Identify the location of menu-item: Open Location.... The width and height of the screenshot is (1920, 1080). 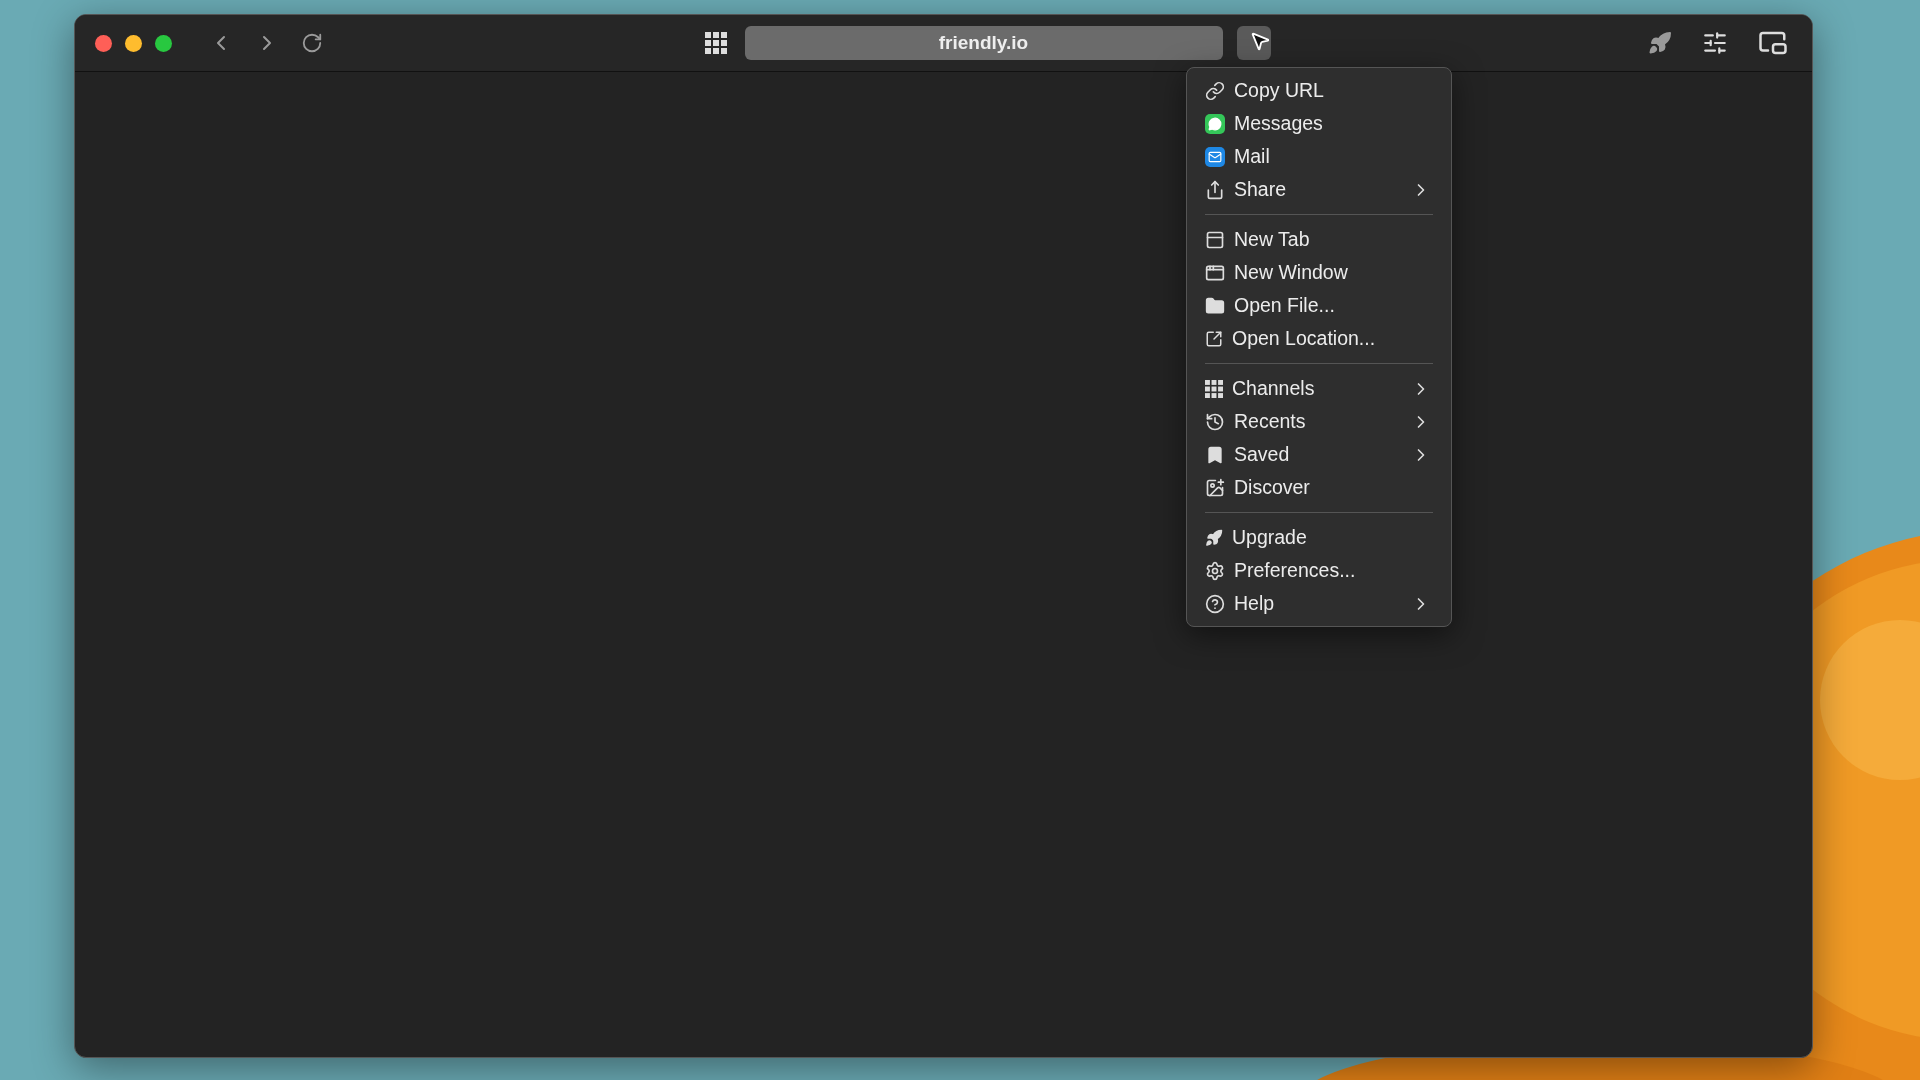
(1319, 338).